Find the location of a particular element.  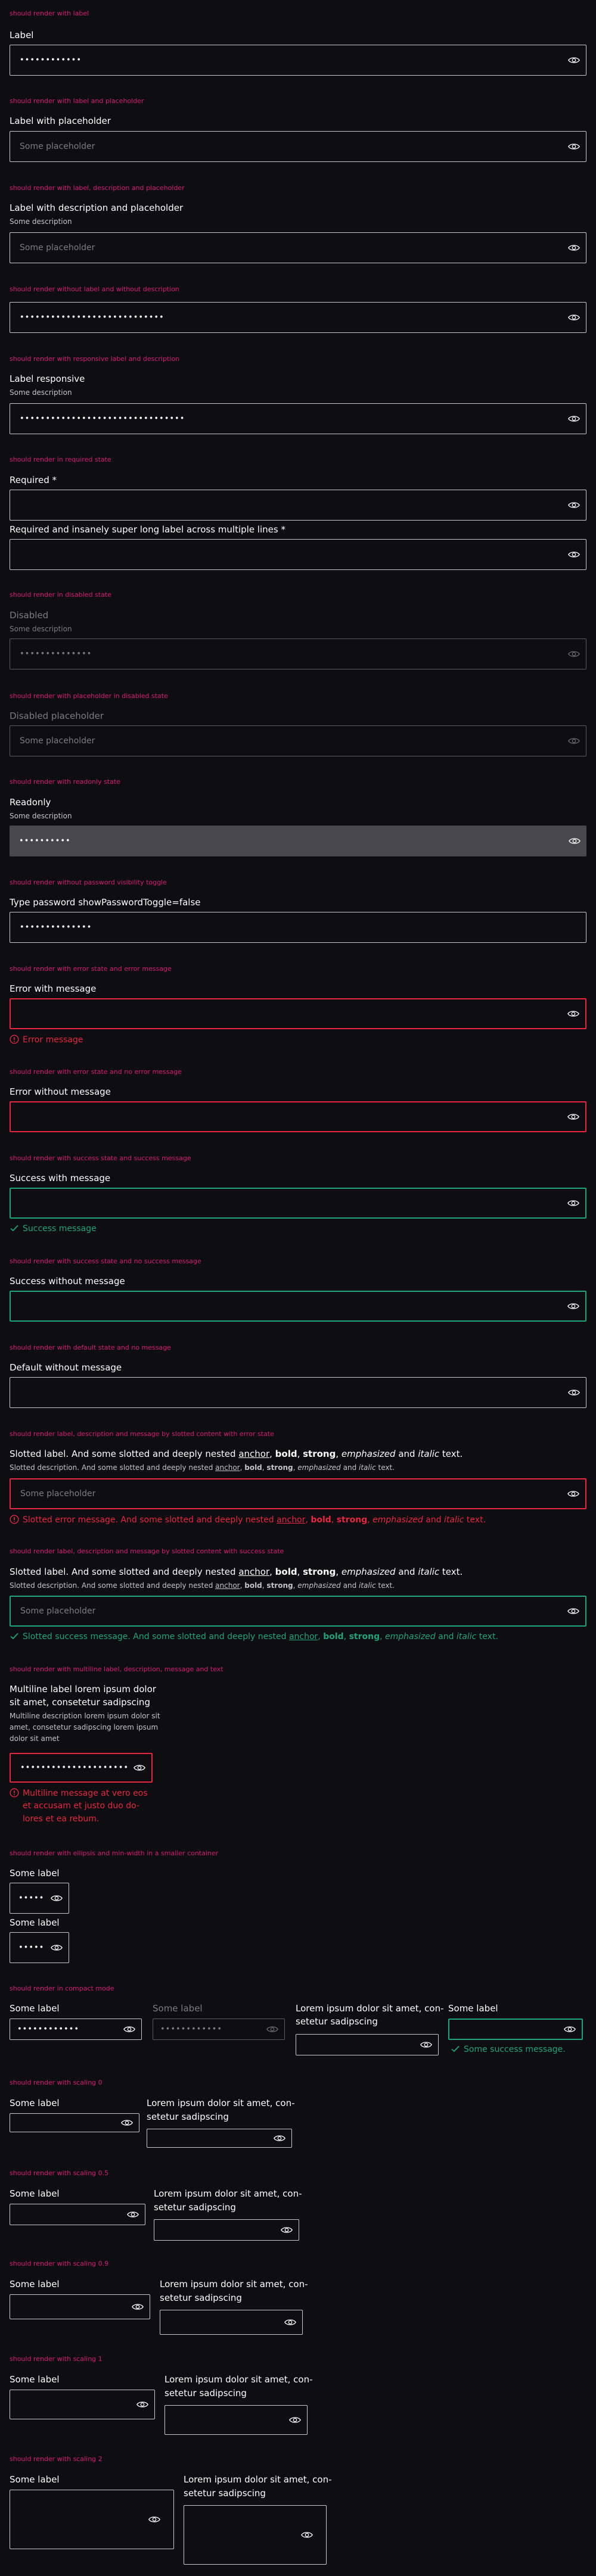

password-input-disabled: •••••••••••••• is located at coordinates (298, 653).